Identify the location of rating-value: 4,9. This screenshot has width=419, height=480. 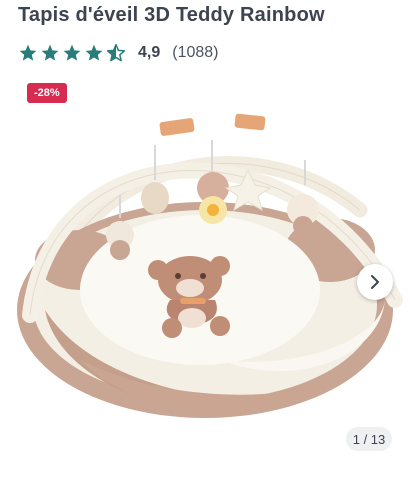
(149, 52).